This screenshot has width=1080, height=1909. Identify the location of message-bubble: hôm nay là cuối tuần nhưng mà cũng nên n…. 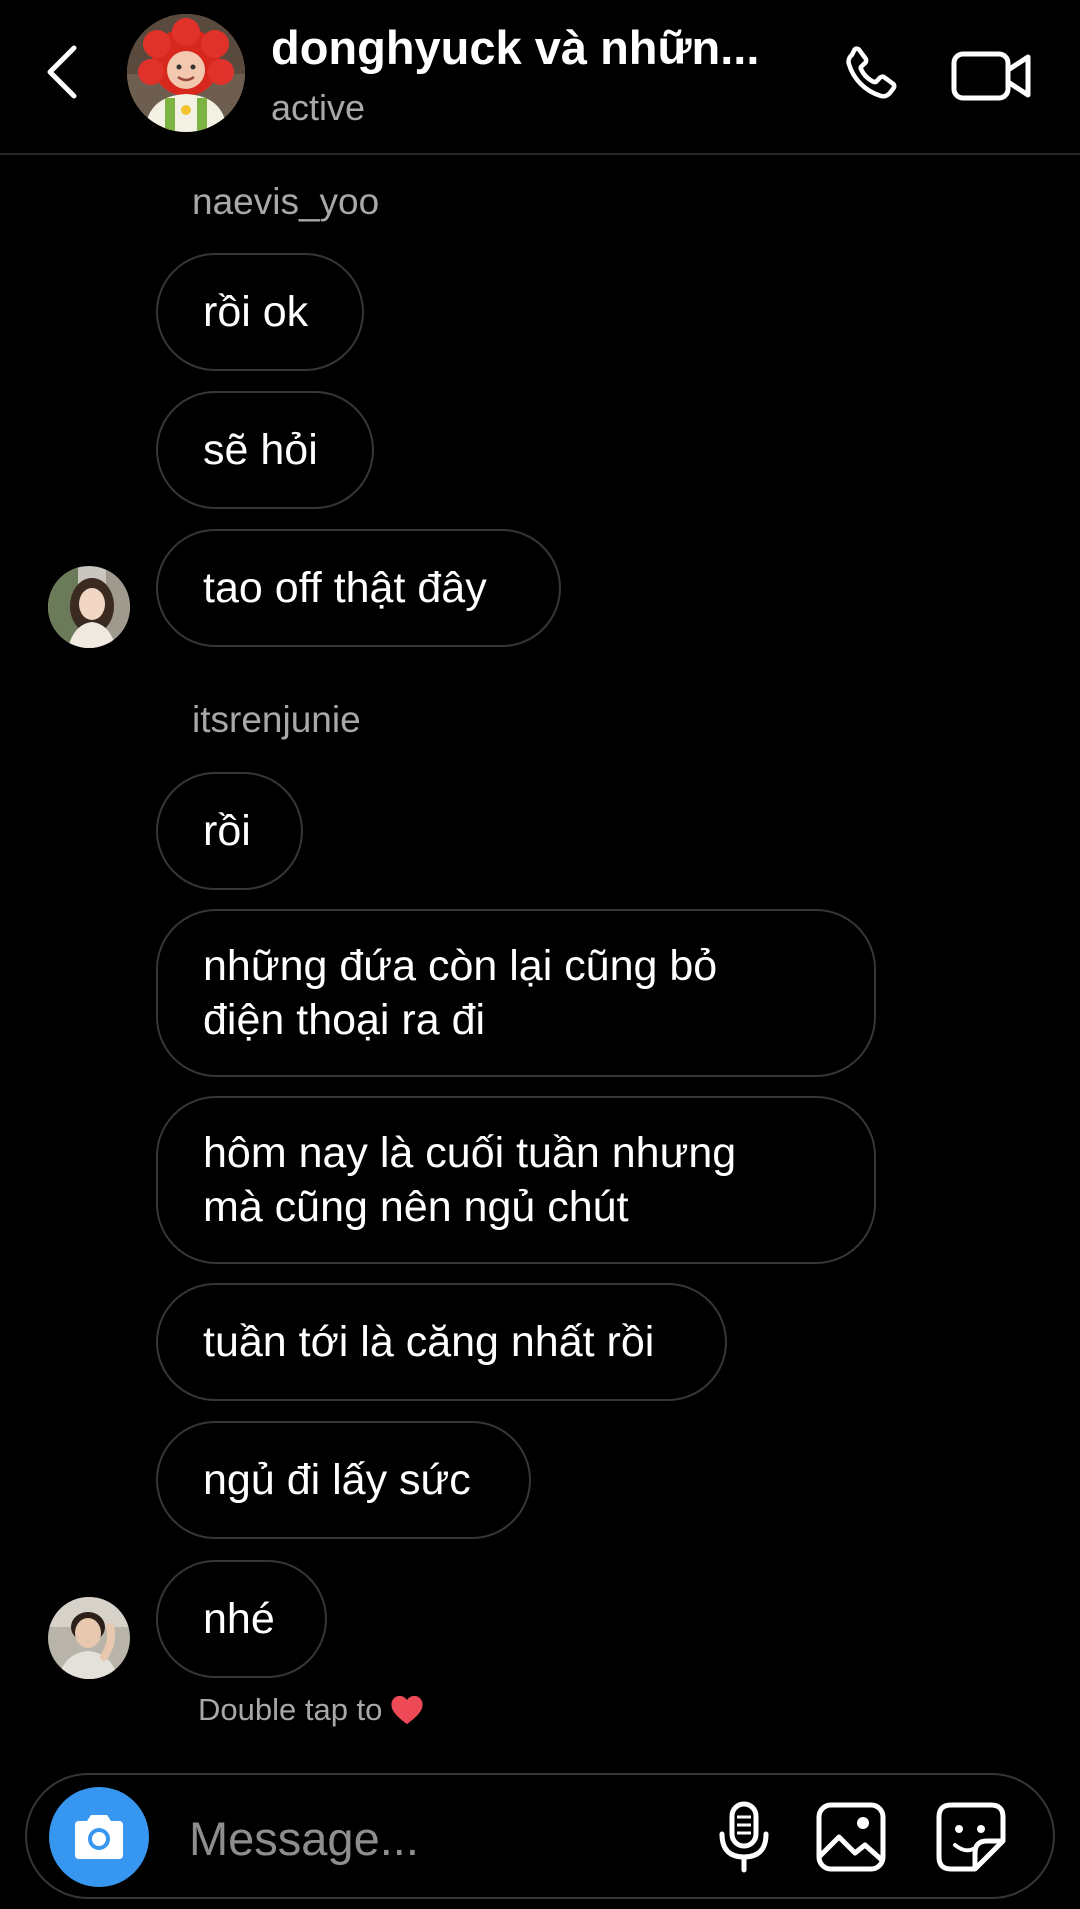
(516, 1180).